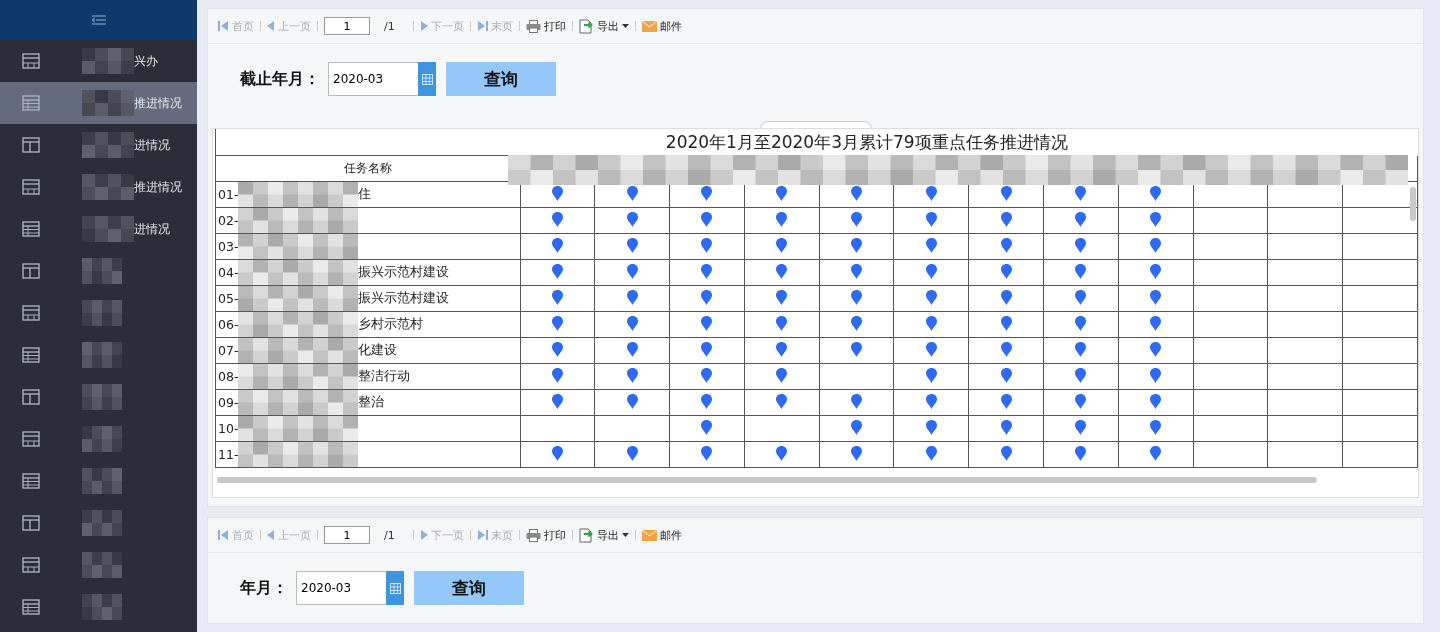 The width and height of the screenshot is (1440, 632). What do you see at coordinates (98, 20) in the screenshot?
I see `menu-icon` at bounding box center [98, 20].